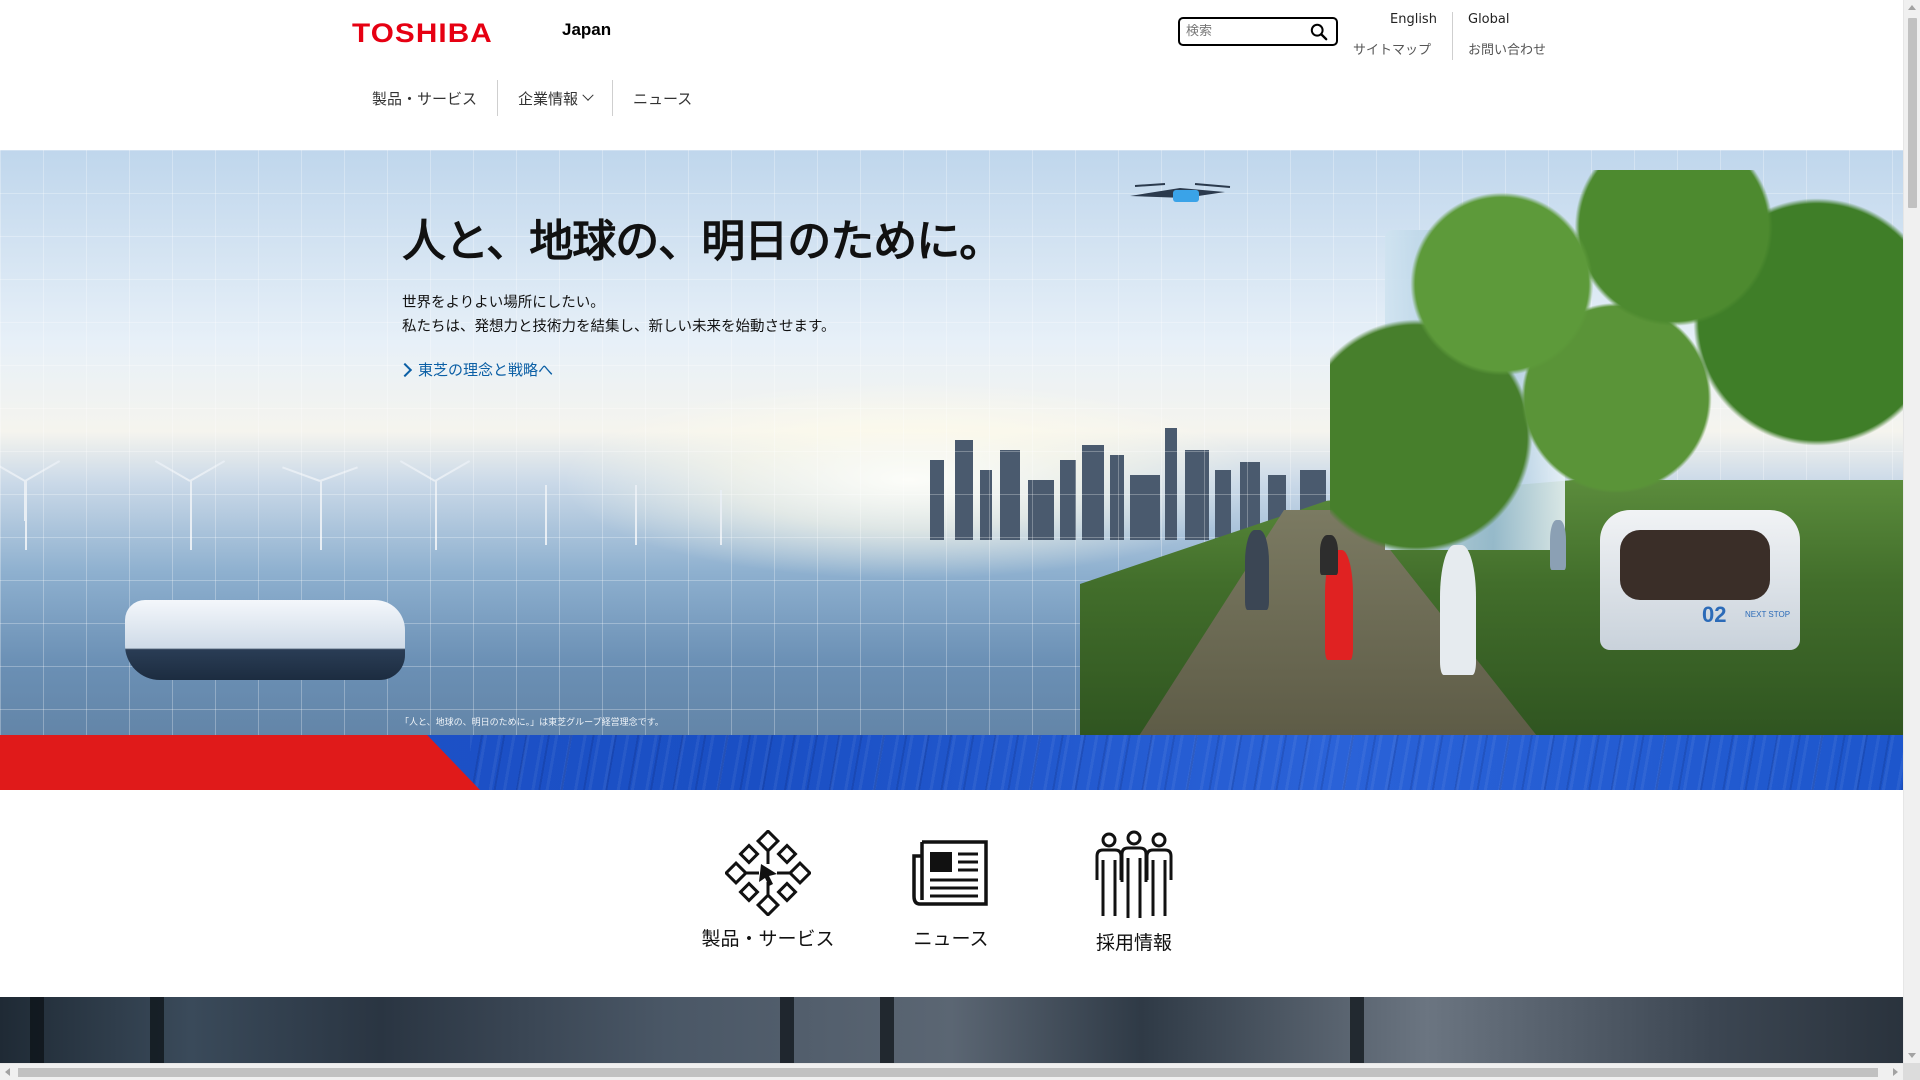  I want to click on philosophy-strategy-link: 東芝の理念と戦略へ, so click(699, 369).